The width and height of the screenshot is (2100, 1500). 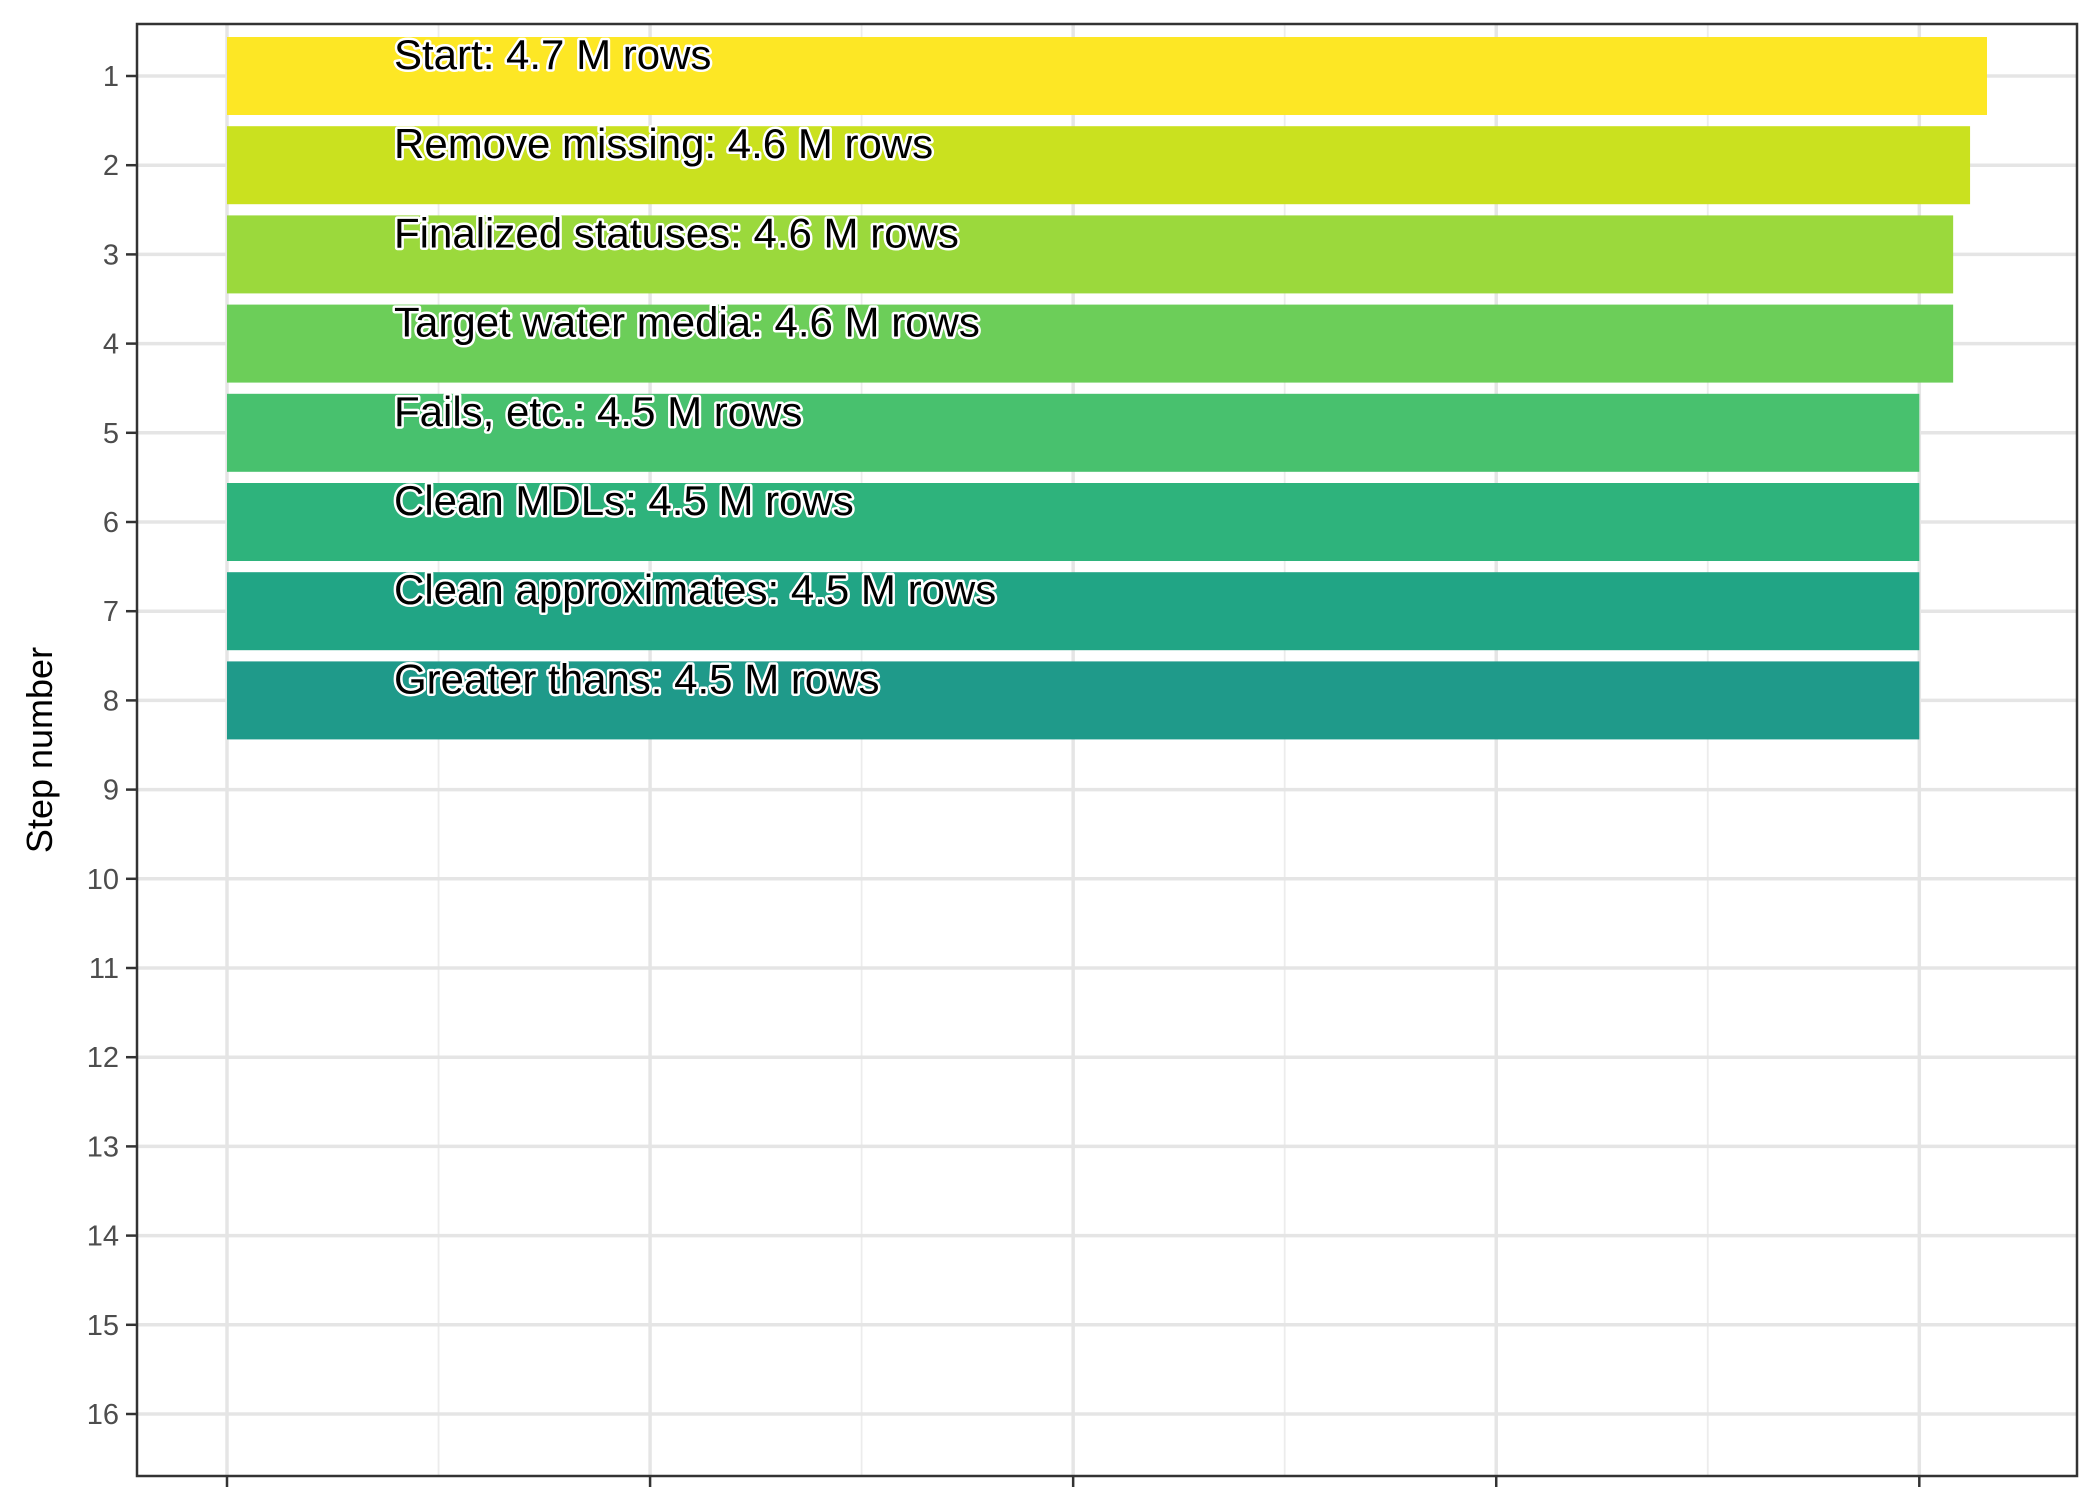 What do you see at coordinates (103, 1415) in the screenshot?
I see `y-tick-label: 16` at bounding box center [103, 1415].